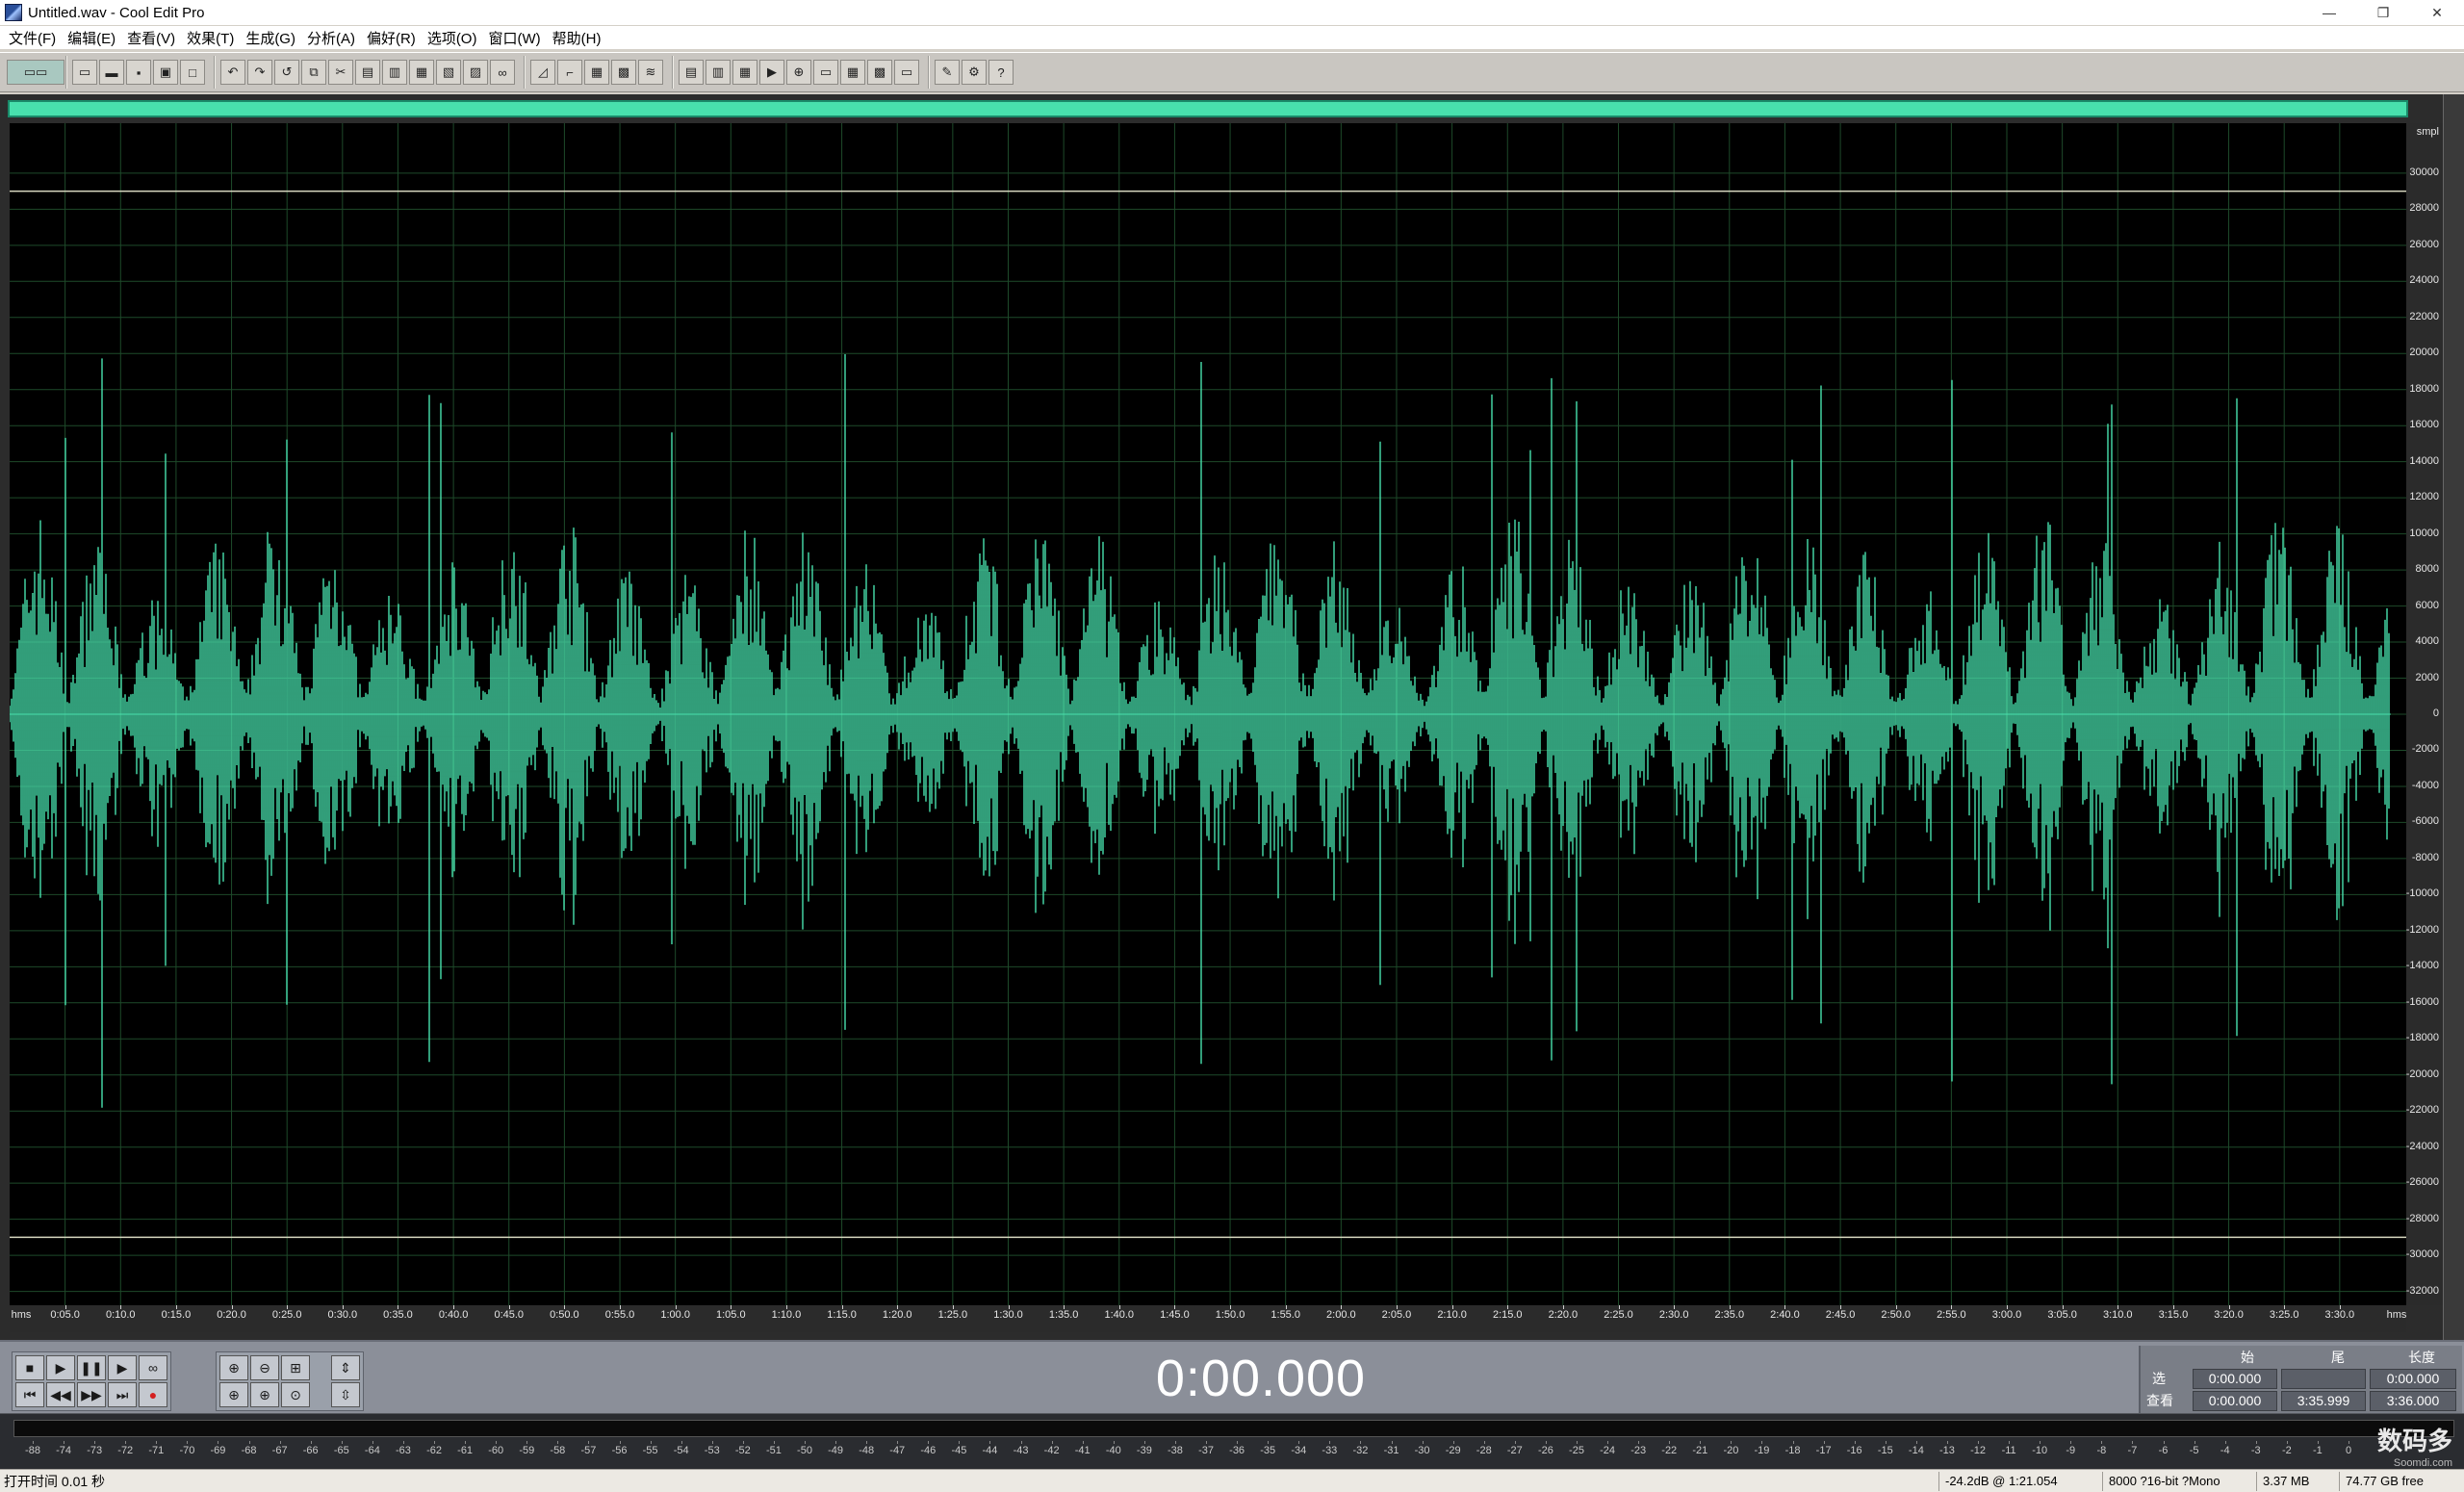  What do you see at coordinates (367, 72) in the screenshot?
I see `paste-icon: ▤` at bounding box center [367, 72].